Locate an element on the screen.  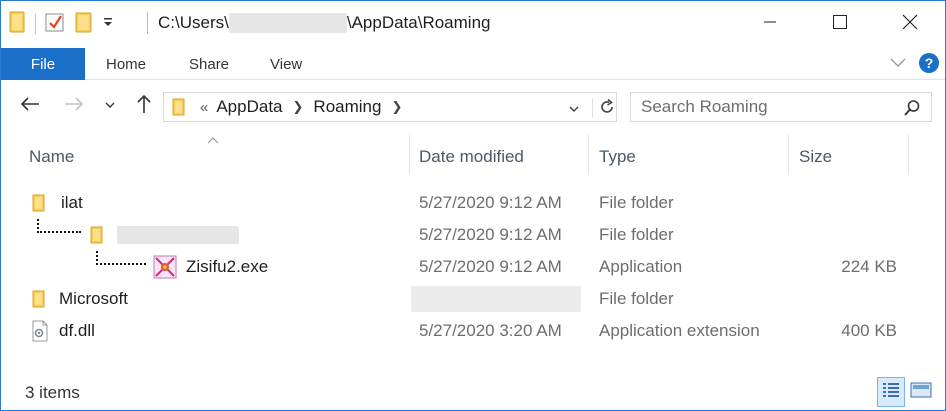
tab-view: View is located at coordinates (286, 64).